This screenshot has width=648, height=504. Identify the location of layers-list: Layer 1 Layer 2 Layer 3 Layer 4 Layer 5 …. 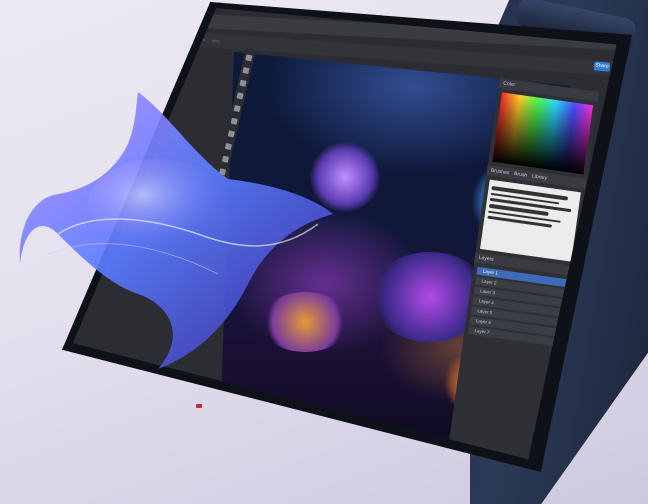
(518, 306).